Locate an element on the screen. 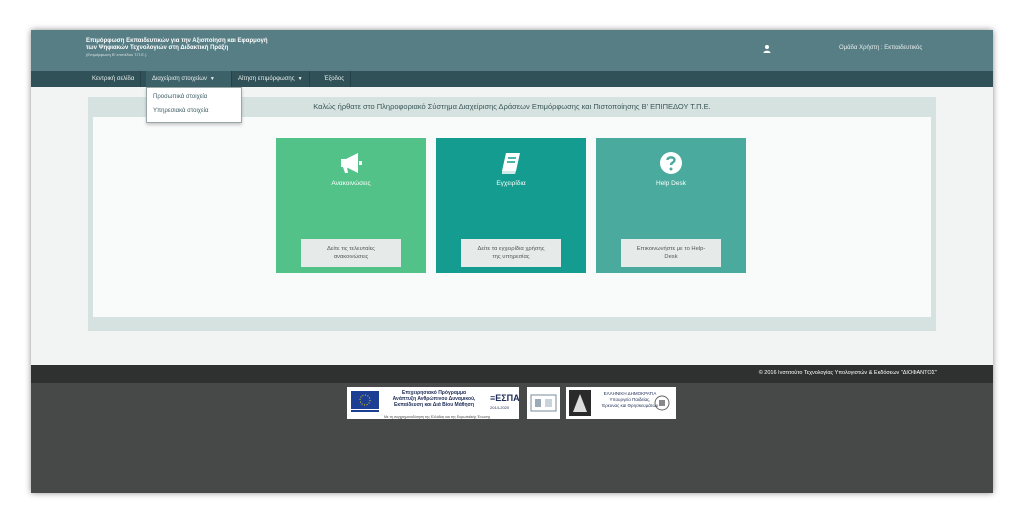  megaphone-icon is located at coordinates (351, 163).